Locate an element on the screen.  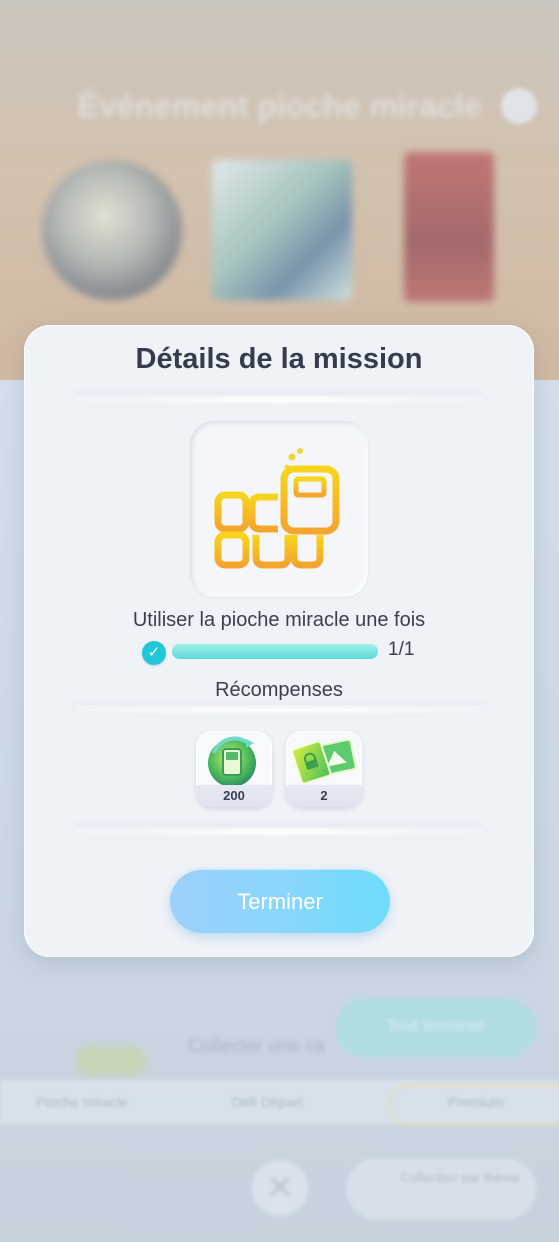
card-pack-ticket-icon is located at coordinates (324, 761).